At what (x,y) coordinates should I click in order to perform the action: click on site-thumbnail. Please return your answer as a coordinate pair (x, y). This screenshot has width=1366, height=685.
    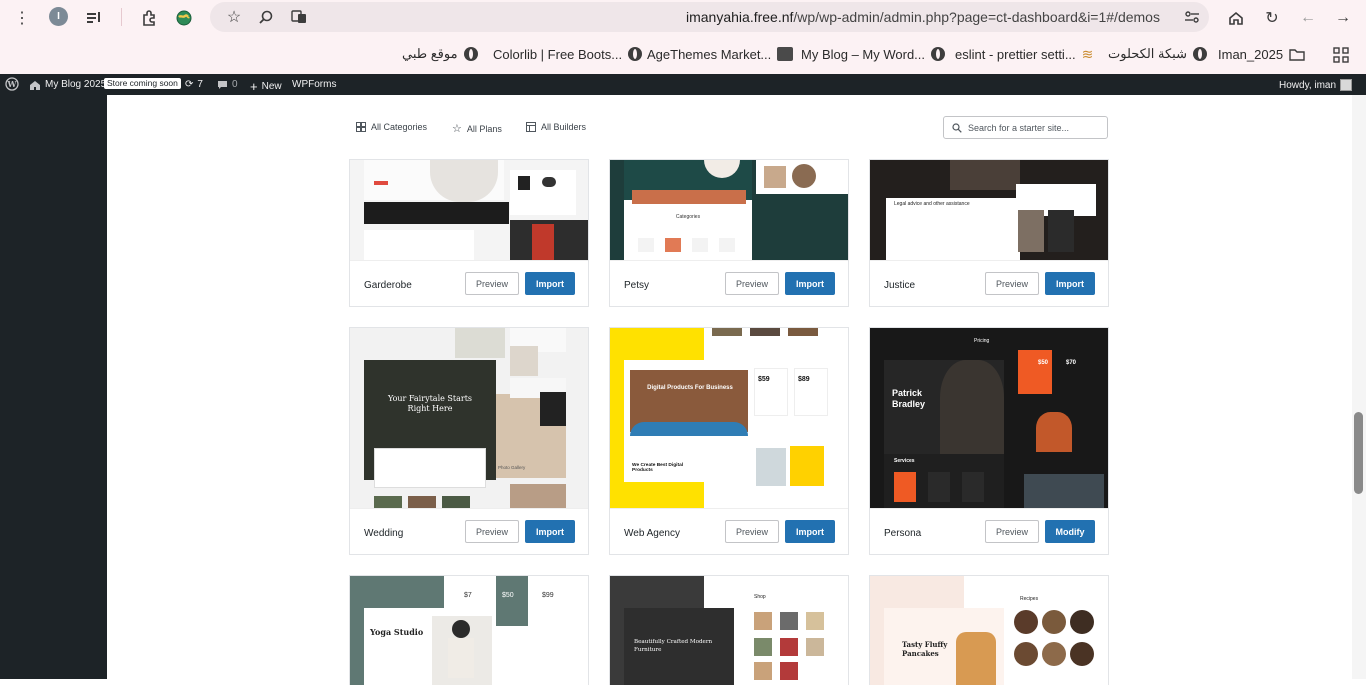
    Looking at the image, I should click on (469, 210).